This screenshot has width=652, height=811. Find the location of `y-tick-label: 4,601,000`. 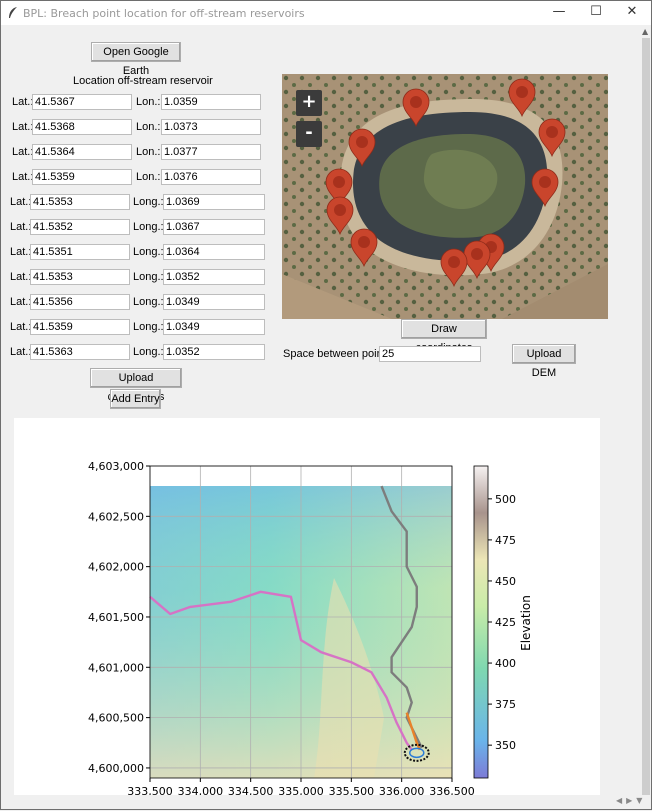

y-tick-label: 4,601,000 is located at coordinates (116, 667).